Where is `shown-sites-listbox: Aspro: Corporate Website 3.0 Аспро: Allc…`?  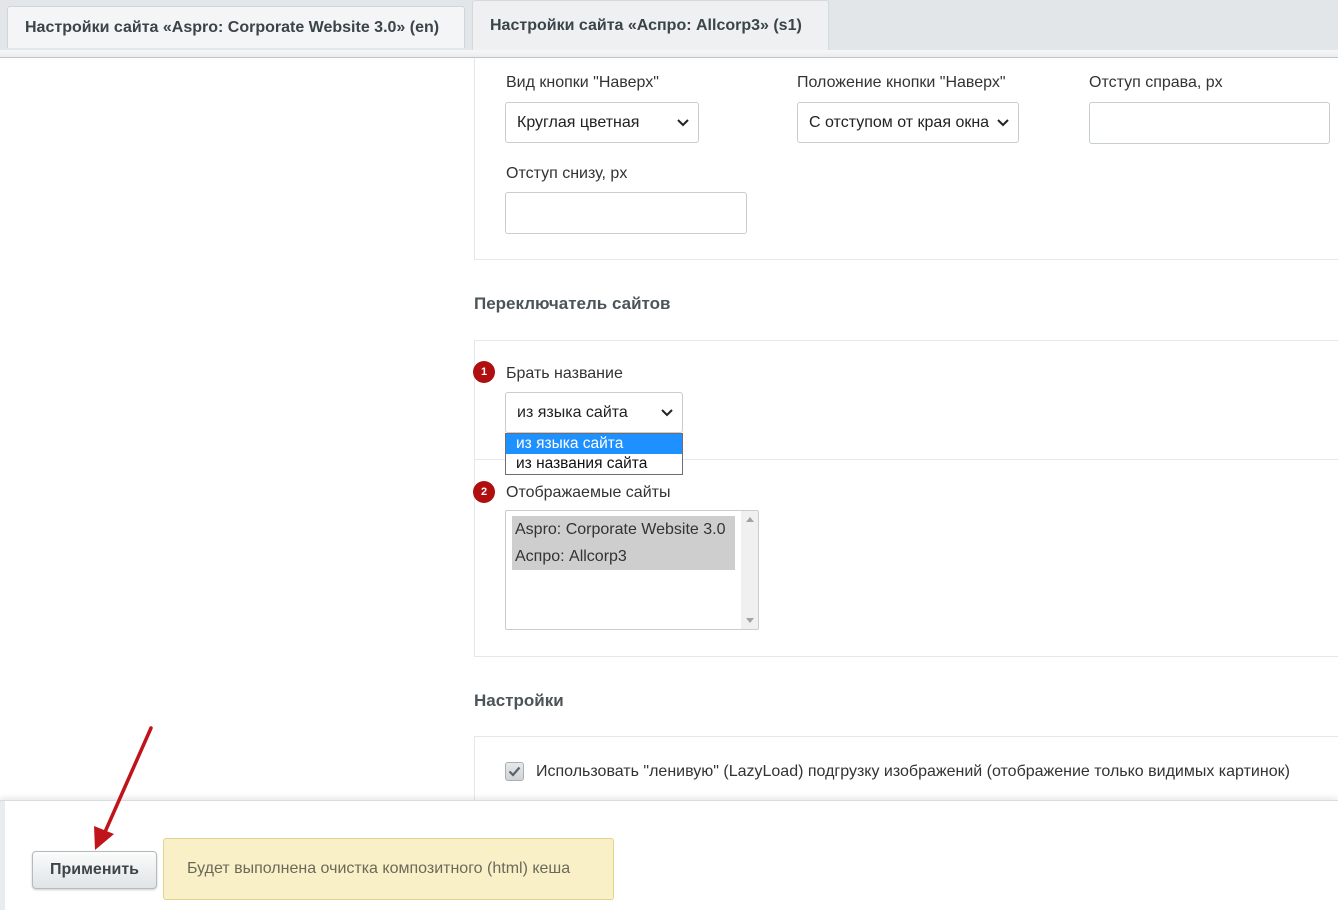 shown-sites-listbox: Aspro: Corporate Website 3.0 Аспро: Allc… is located at coordinates (632, 570).